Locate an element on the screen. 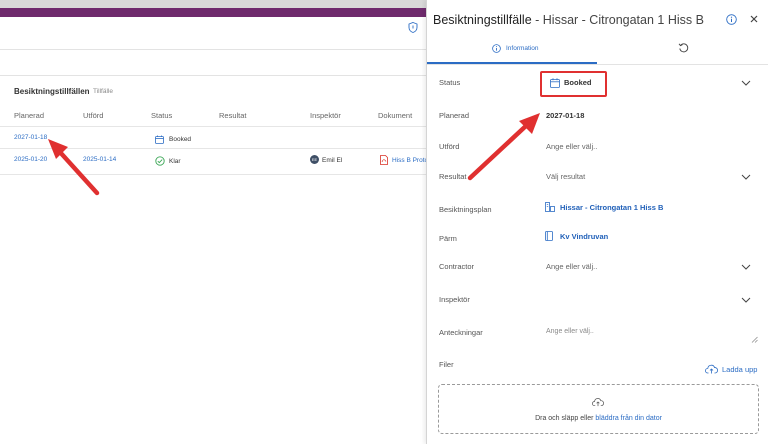 The height and width of the screenshot is (444, 768). annotation-arrow-left is located at coordinates (74, 167).